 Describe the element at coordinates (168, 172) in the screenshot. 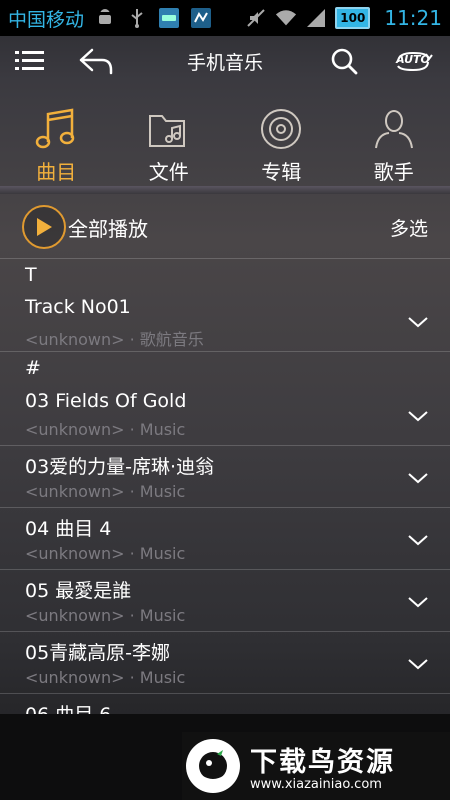

I see `tab-label: 文件` at that location.